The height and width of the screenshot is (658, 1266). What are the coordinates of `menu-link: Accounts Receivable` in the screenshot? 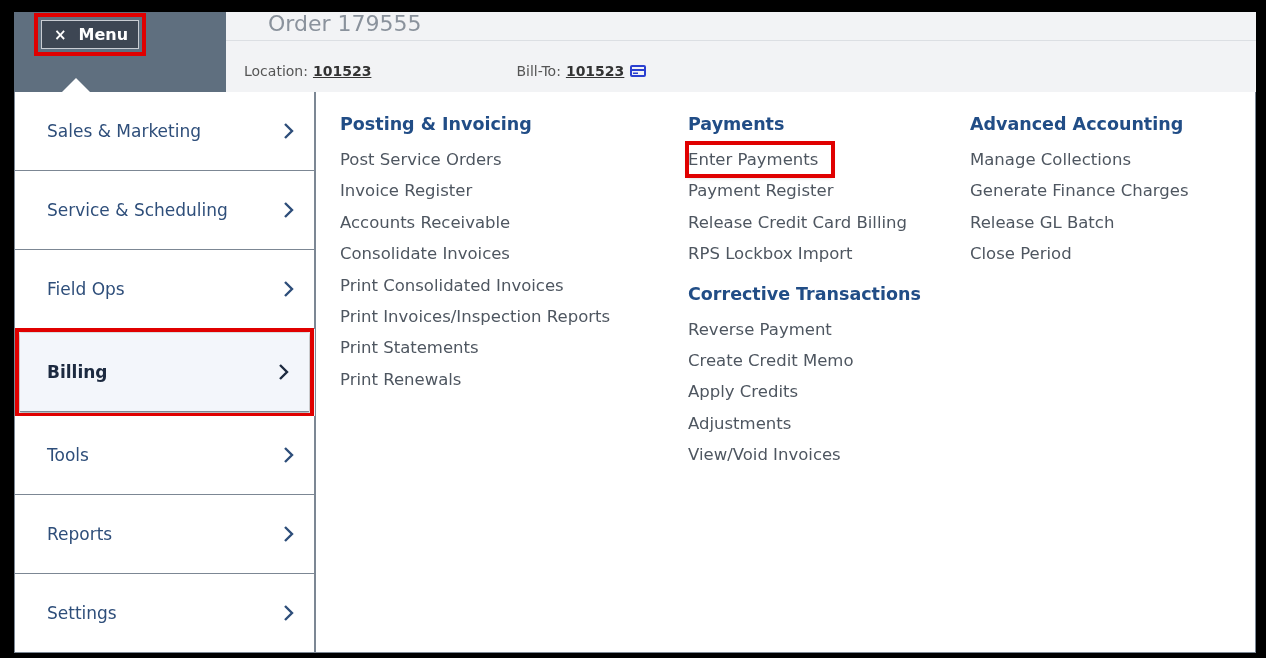 It's located at (425, 222).